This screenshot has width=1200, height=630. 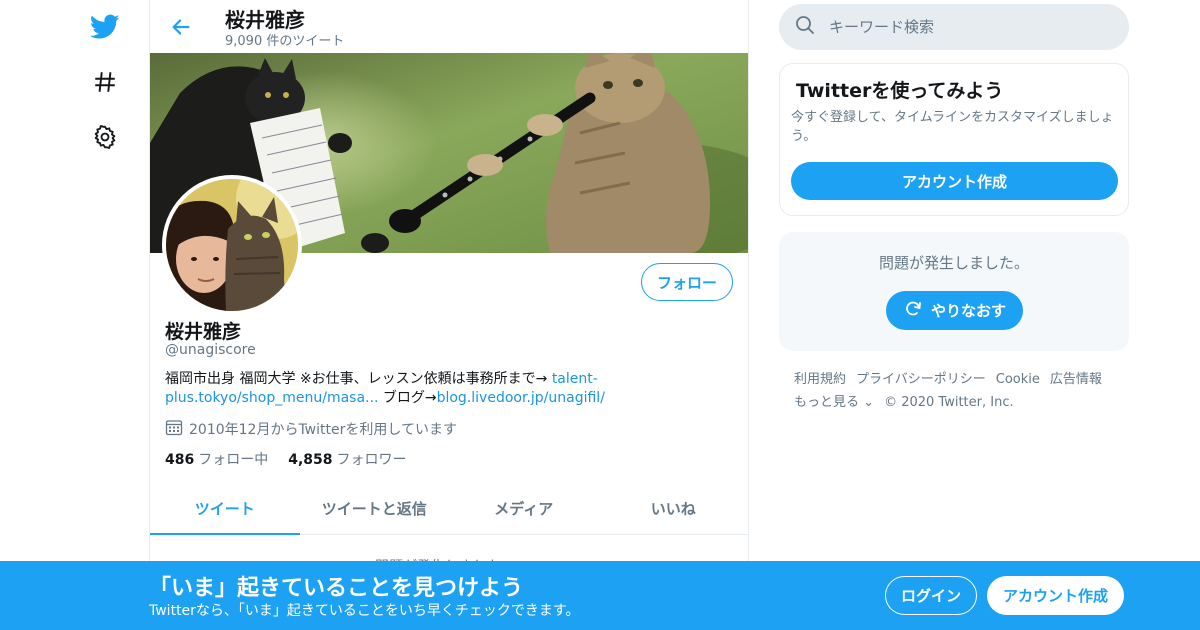 What do you see at coordinates (181, 27) in the screenshot?
I see `back-arrow-icon` at bounding box center [181, 27].